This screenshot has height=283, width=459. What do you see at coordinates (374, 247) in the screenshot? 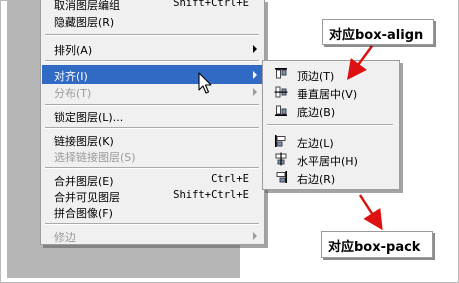
I see `annotation-text: 对应box-pack` at bounding box center [374, 247].